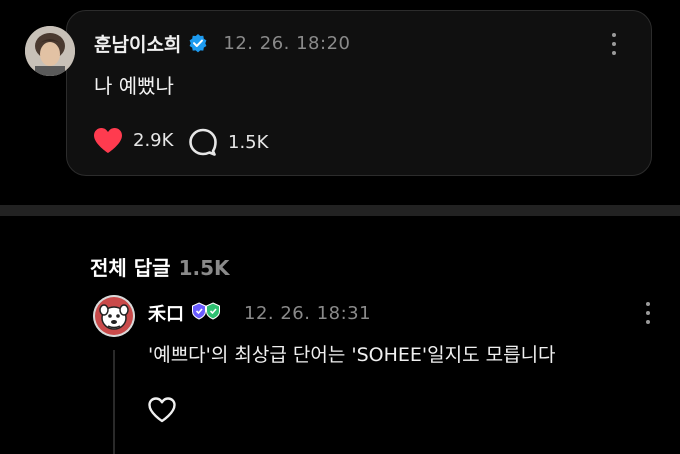  What do you see at coordinates (153, 140) in the screenshot?
I see `like-count: 2.9K` at bounding box center [153, 140].